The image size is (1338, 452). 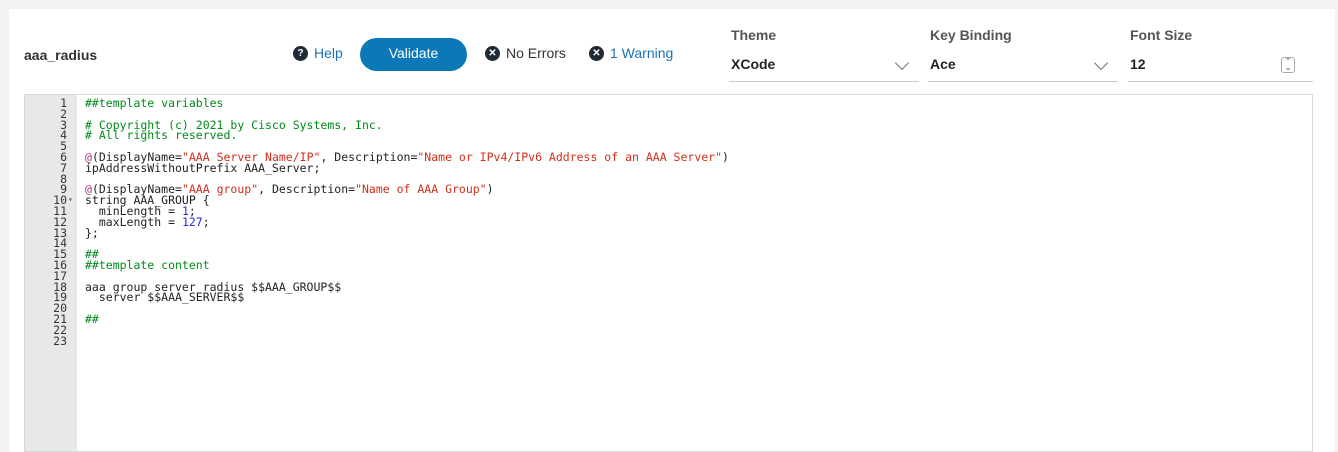 I want to click on stepper-icon: ⌃ ⌄, so click(x=1288, y=65).